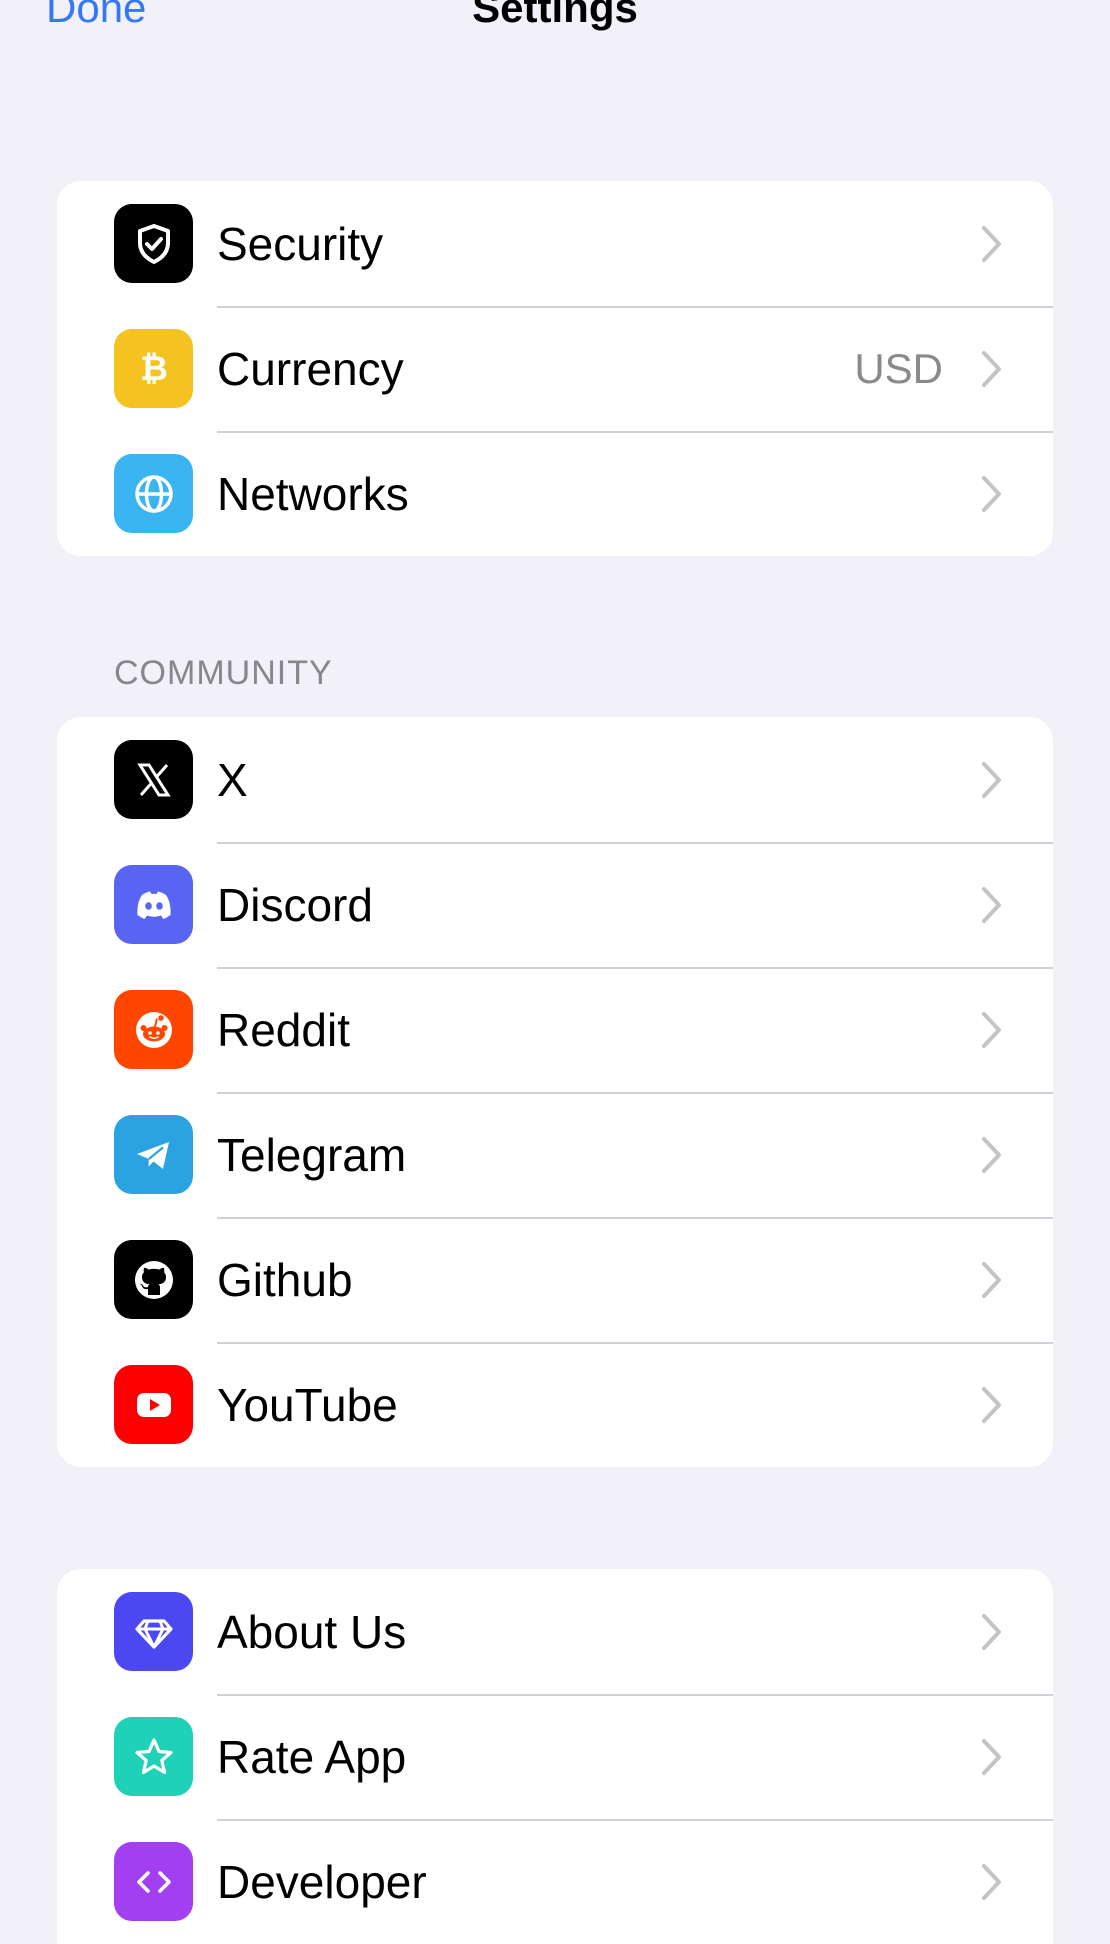  Describe the element at coordinates (223, 673) in the screenshot. I see `community-section-header: COMMUNITY` at that location.